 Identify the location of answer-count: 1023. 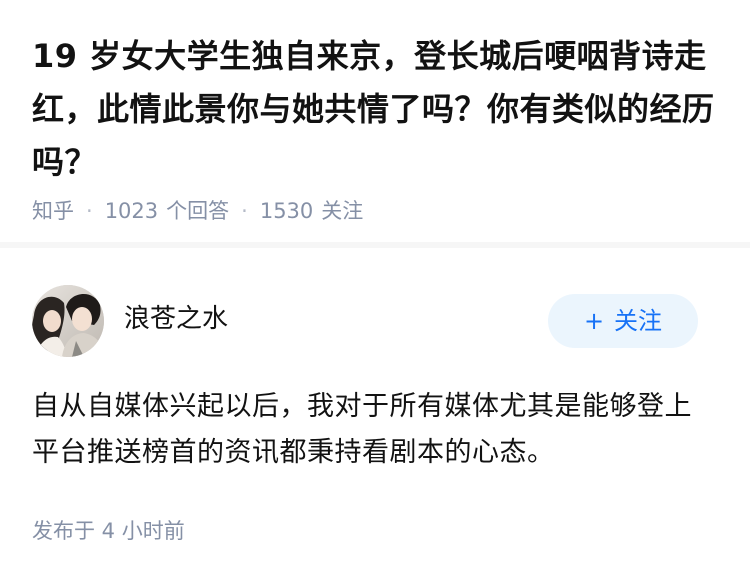
(131, 211).